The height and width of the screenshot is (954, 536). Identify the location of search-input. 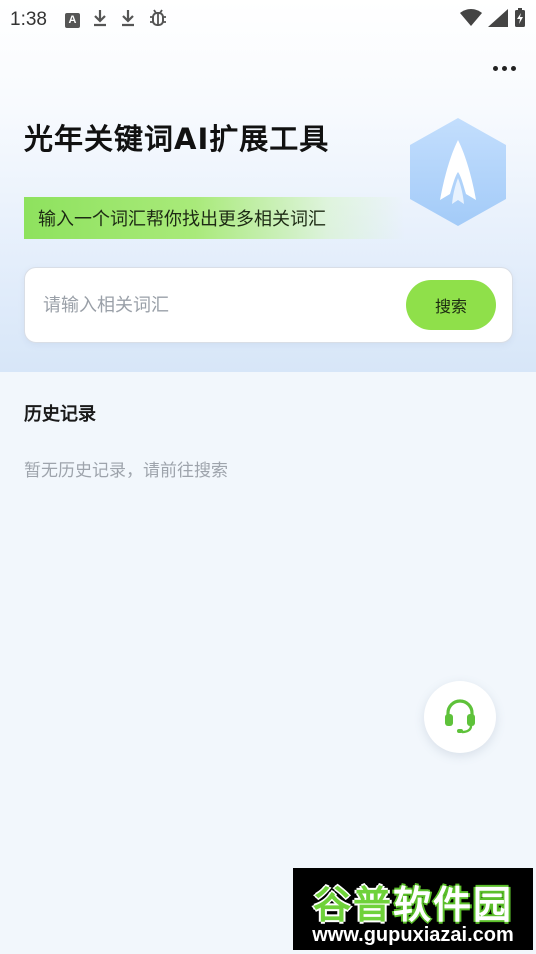
(224, 305).